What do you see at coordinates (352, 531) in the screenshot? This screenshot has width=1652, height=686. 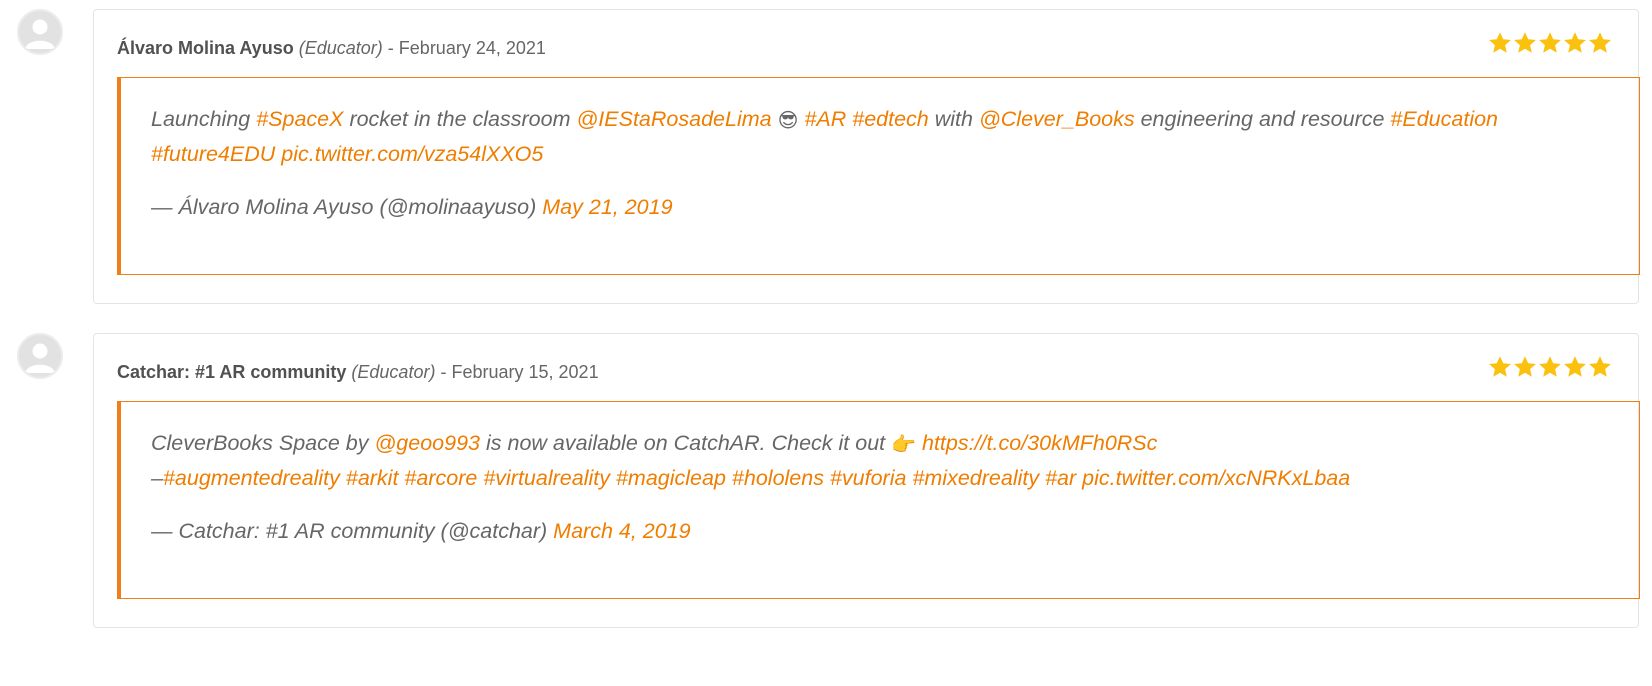 I see `tweet-signature-text: — Catchar: #1 AR community (@catchar)` at bounding box center [352, 531].